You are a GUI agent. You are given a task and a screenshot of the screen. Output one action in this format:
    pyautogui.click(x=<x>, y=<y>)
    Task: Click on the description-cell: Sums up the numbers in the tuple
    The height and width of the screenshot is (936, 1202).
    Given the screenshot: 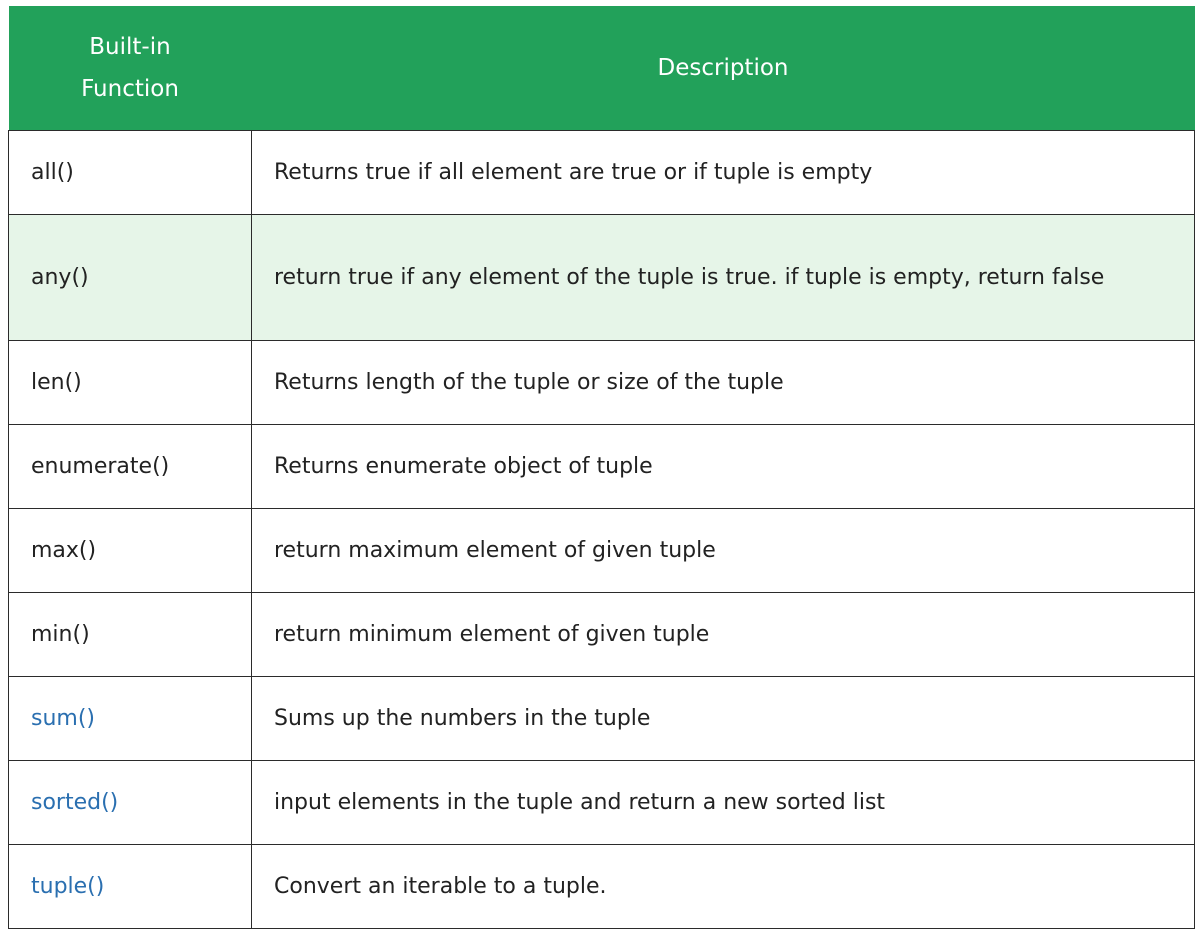 What is the action you would take?
    pyautogui.click(x=723, y=718)
    